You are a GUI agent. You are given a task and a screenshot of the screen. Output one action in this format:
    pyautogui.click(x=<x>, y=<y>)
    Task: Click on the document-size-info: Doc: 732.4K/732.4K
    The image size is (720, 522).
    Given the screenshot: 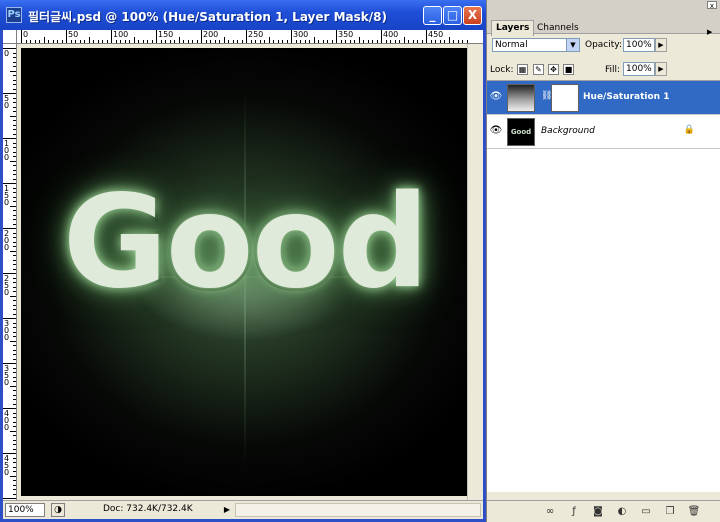 What is the action you would take?
    pyautogui.click(x=148, y=509)
    